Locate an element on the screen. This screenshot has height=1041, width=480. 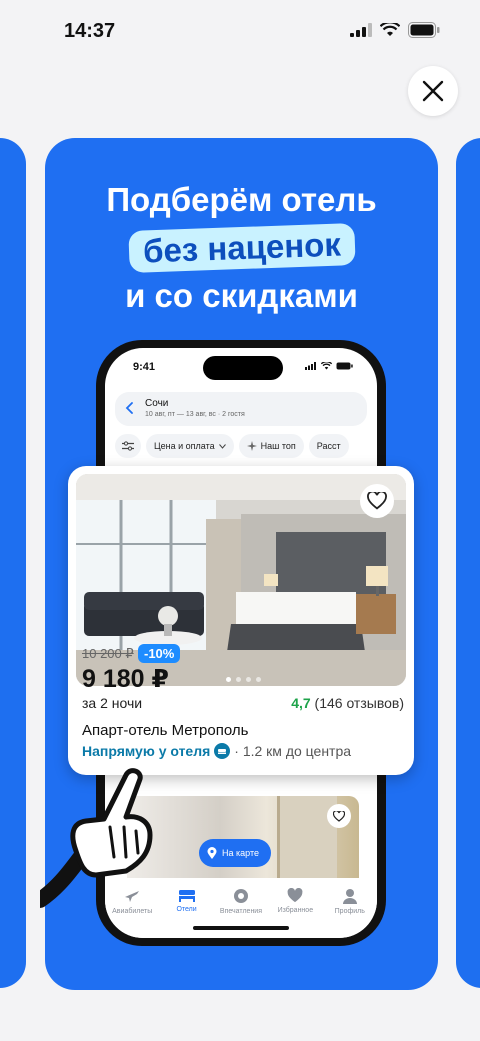
booking-info-row: Напрямую у отеля · 1.2 км до центра is located at coordinates (216, 751).